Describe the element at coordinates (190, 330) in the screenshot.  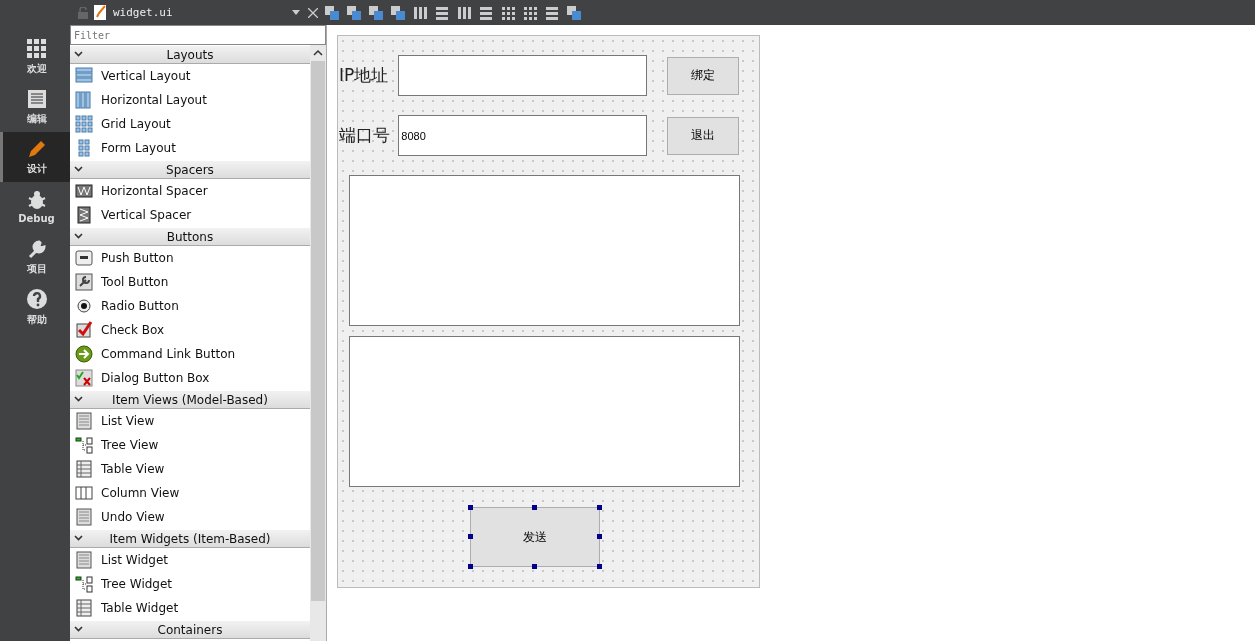
I see `widget-item: Check Box` at that location.